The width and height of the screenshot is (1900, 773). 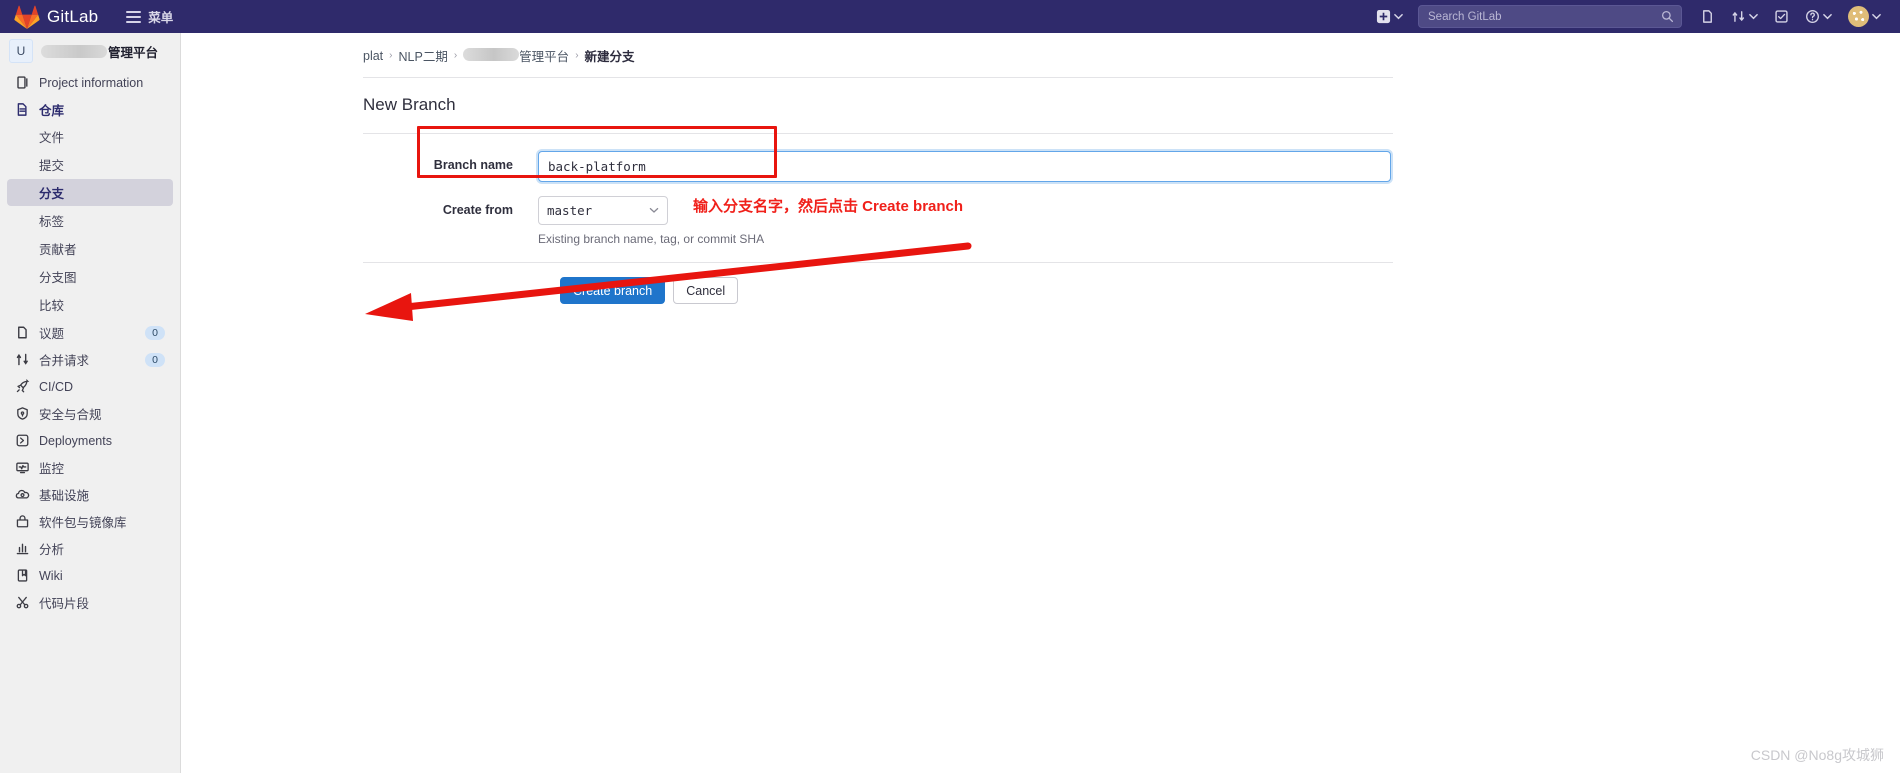 I want to click on sidebar-item-label: 标签, so click(x=52, y=222).